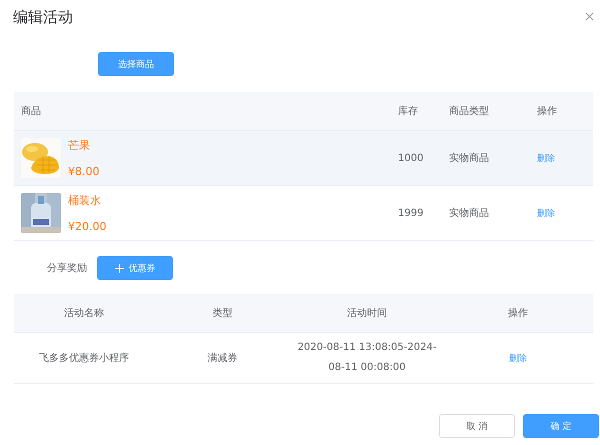 The image size is (600, 445). I want to click on add-coupon-button: 优惠券, so click(135, 268).